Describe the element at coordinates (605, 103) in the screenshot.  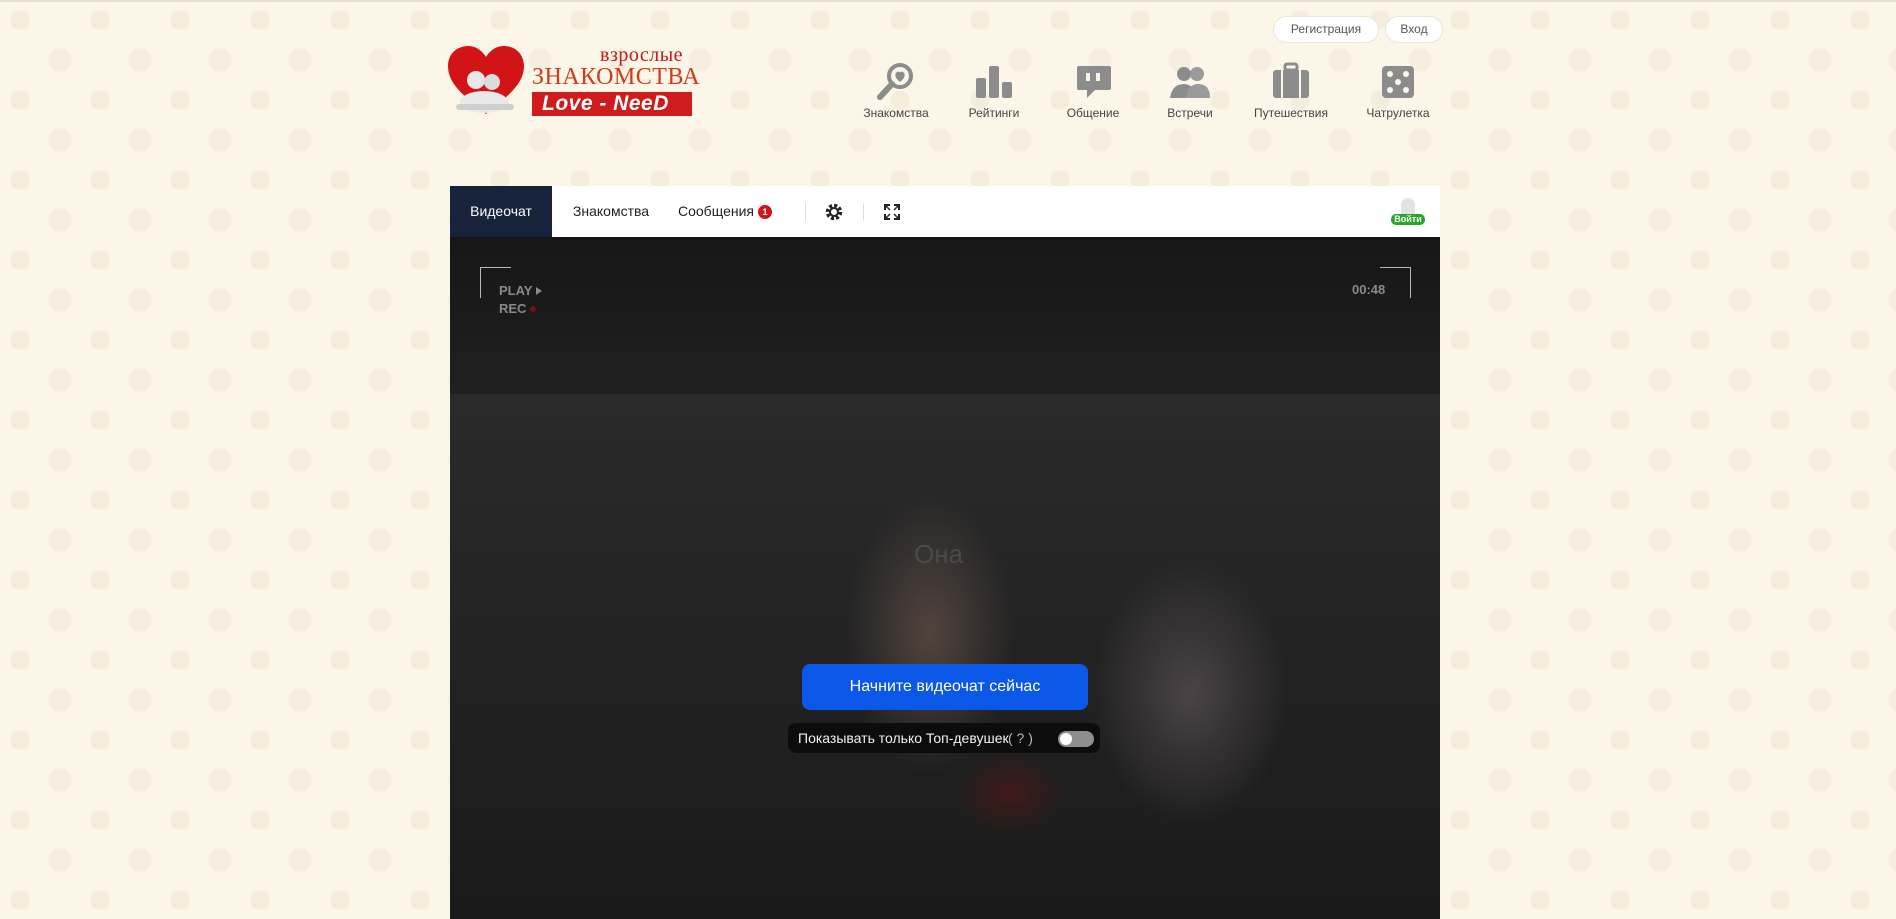
I see `logo-line-3: Love - NeeD` at that location.